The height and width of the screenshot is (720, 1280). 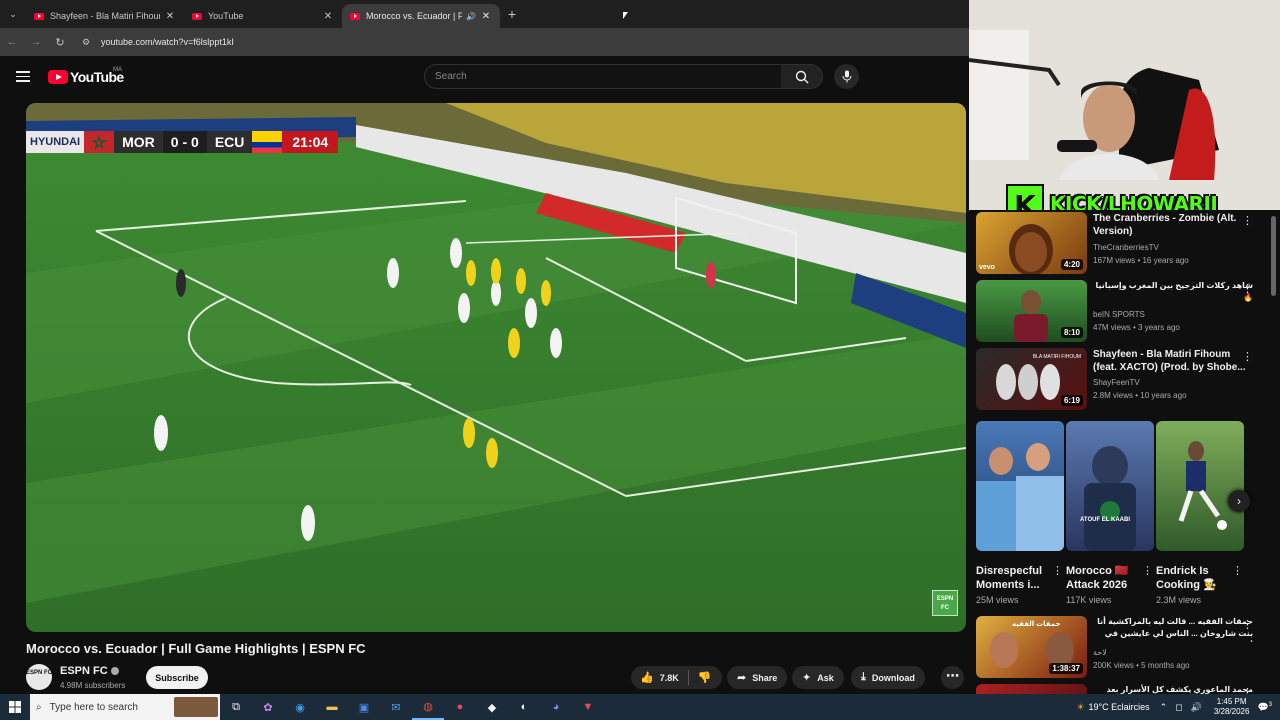 I want to click on video-thumbnail: BLA MATIRI FIHOUM 6:19, so click(x=1031, y=379).